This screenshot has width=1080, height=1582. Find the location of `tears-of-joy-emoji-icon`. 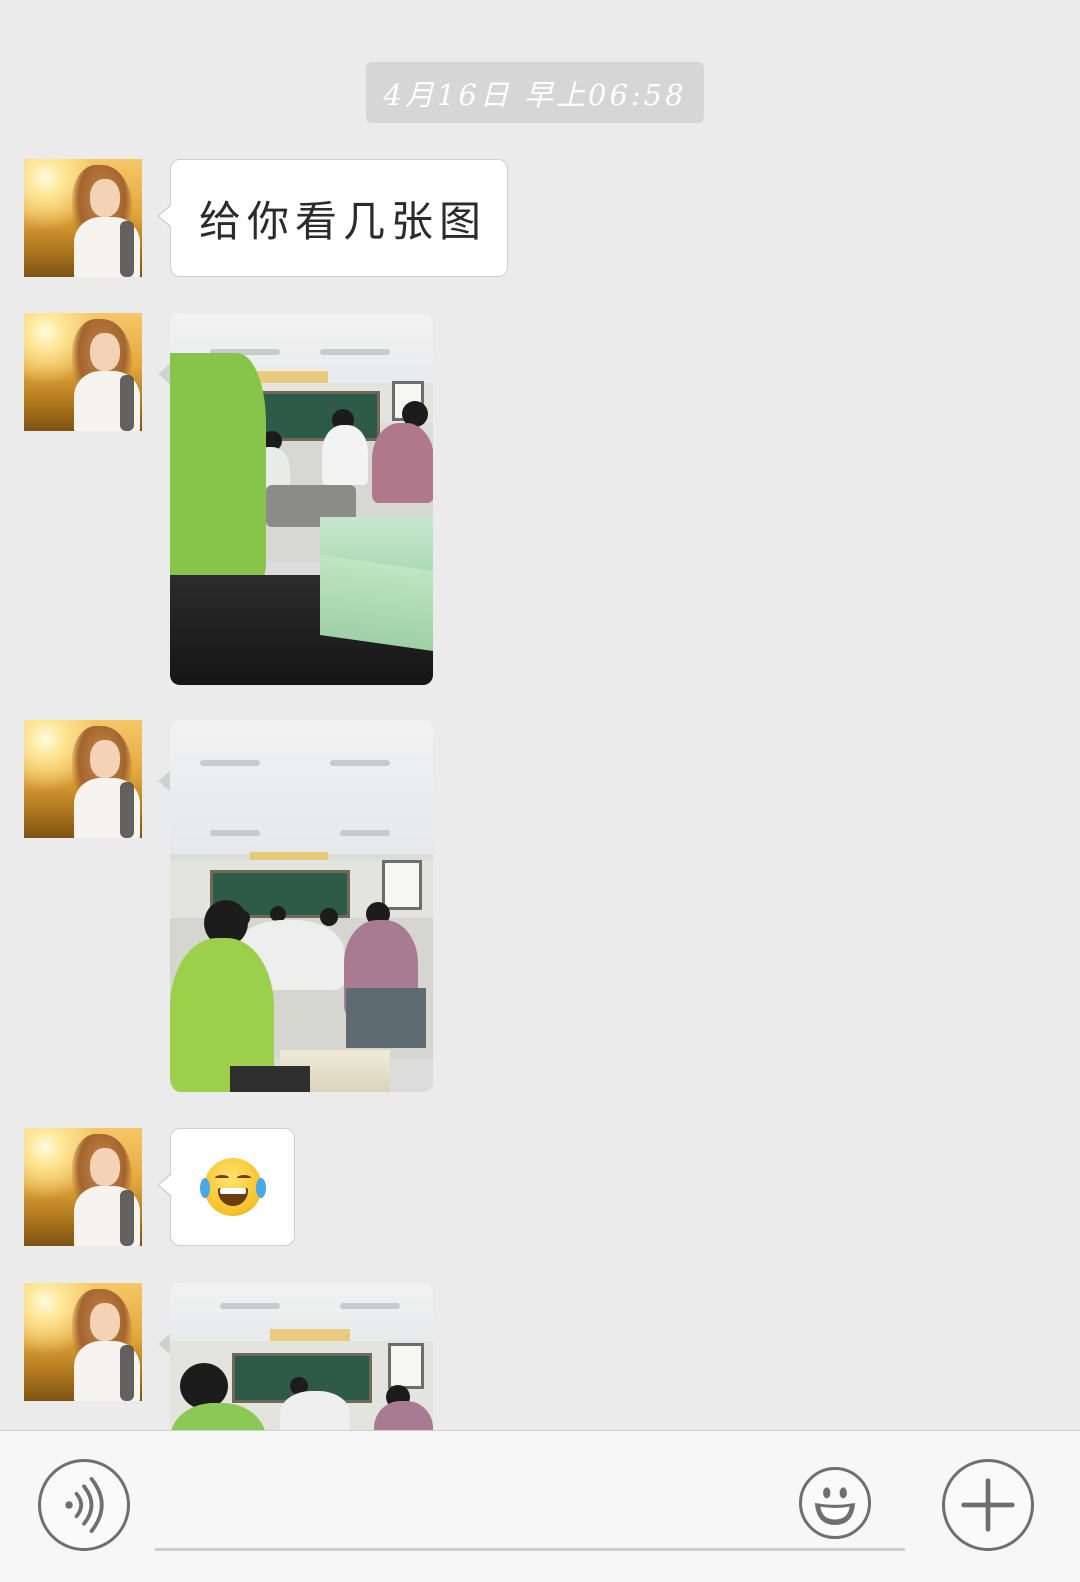

tears-of-joy-emoji-icon is located at coordinates (232, 1187).